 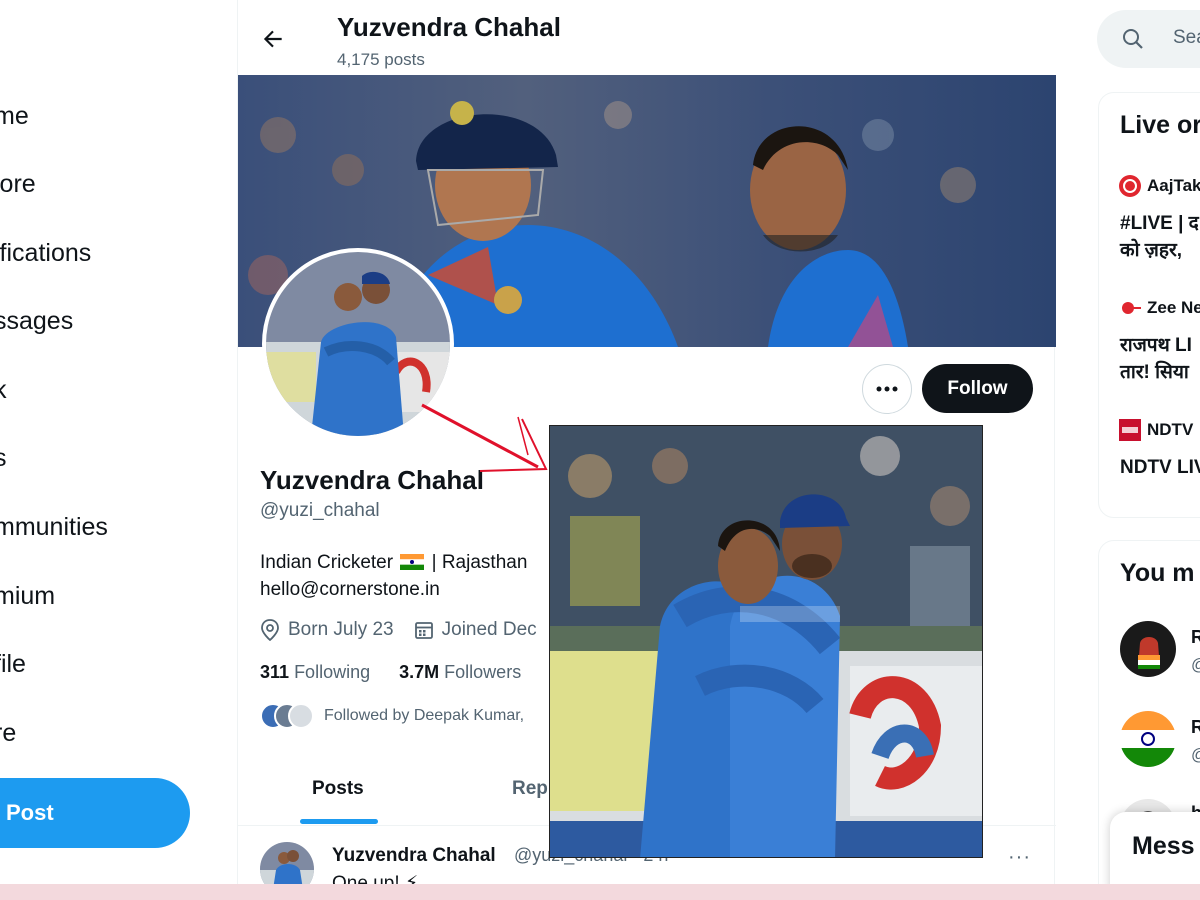 I want to click on nav-item-notifications: ifications, so click(x=45, y=253).